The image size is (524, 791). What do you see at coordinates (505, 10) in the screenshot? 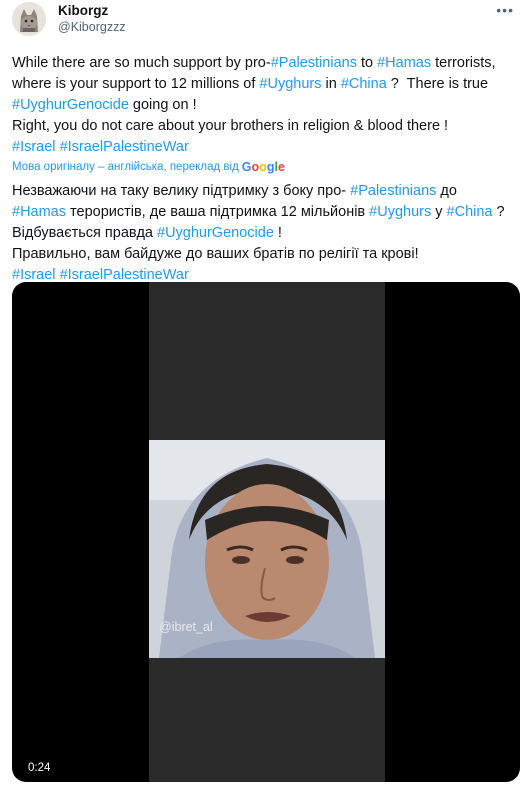
I see `more-options-icon: •••` at bounding box center [505, 10].